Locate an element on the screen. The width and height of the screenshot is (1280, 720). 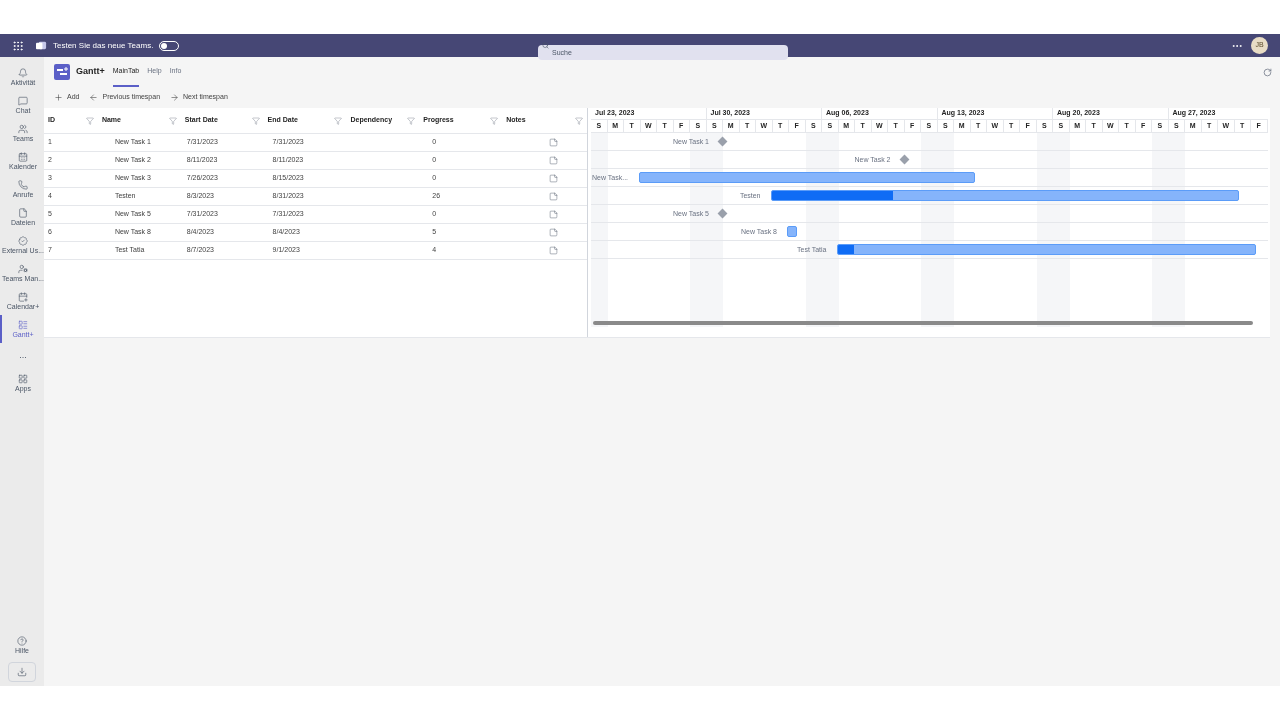
chat-icon is located at coordinates (23, 100).